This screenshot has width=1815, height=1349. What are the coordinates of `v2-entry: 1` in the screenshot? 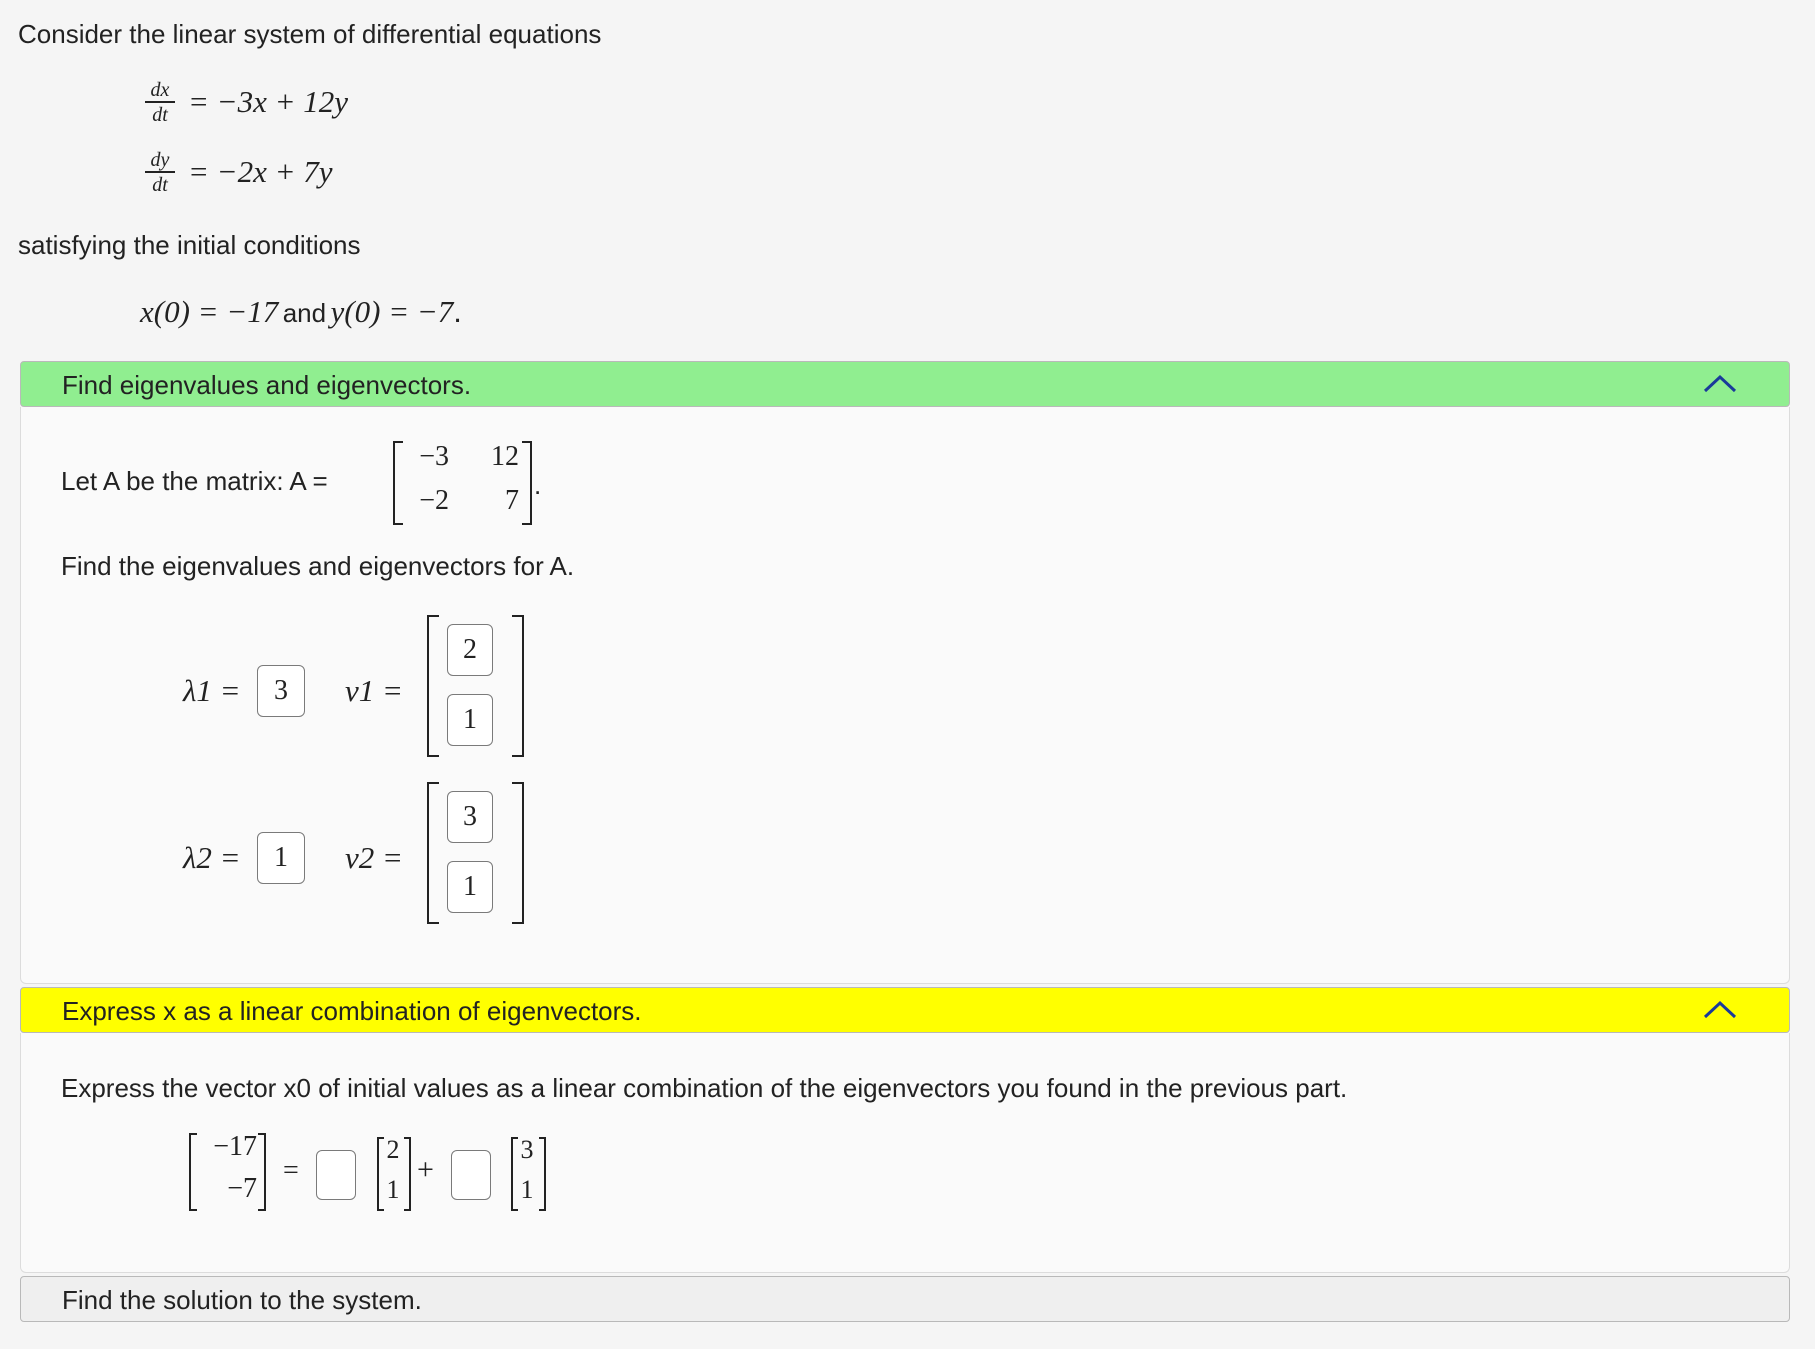 It's located at (527, 1189).